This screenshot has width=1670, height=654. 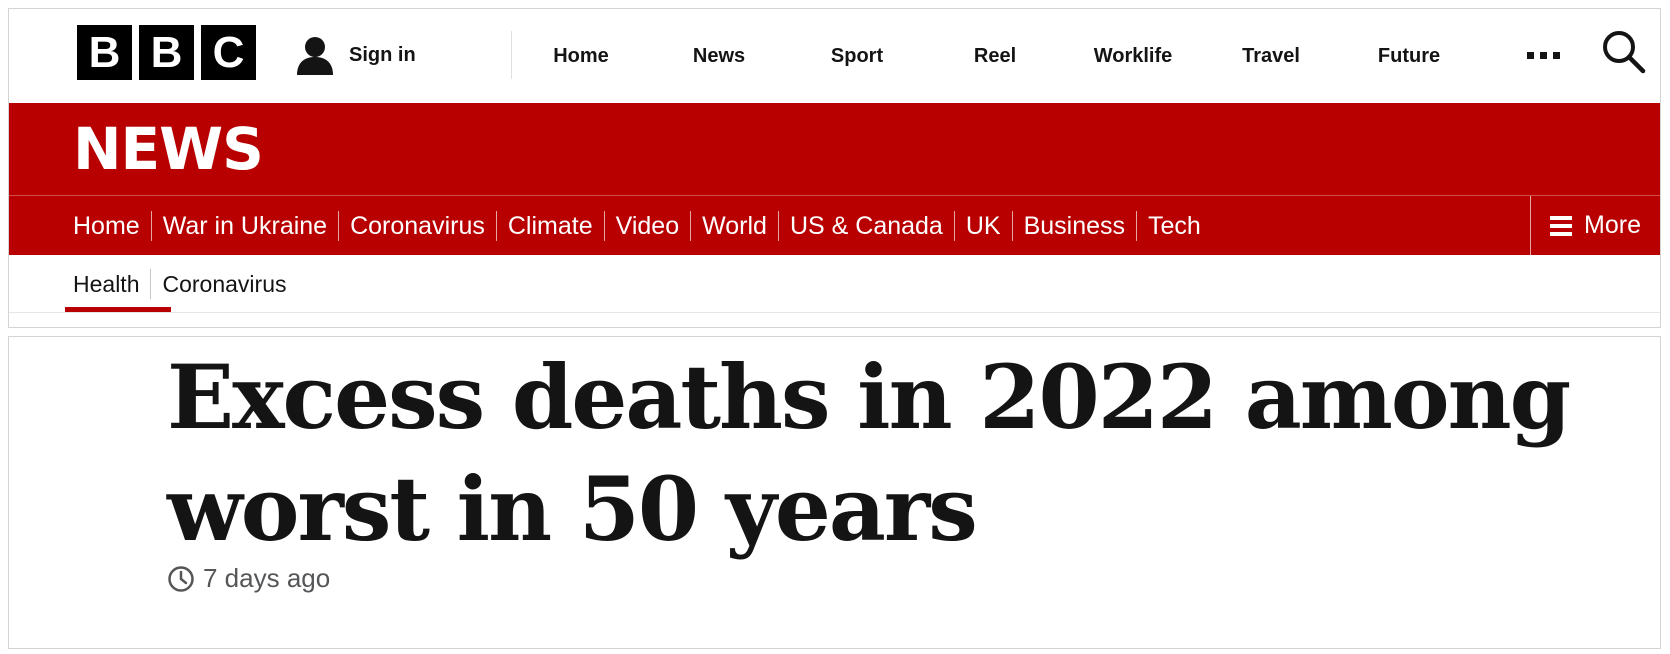 What do you see at coordinates (244, 225) in the screenshot?
I see `news-nav-war-in-ukraine: War in Ukraine` at bounding box center [244, 225].